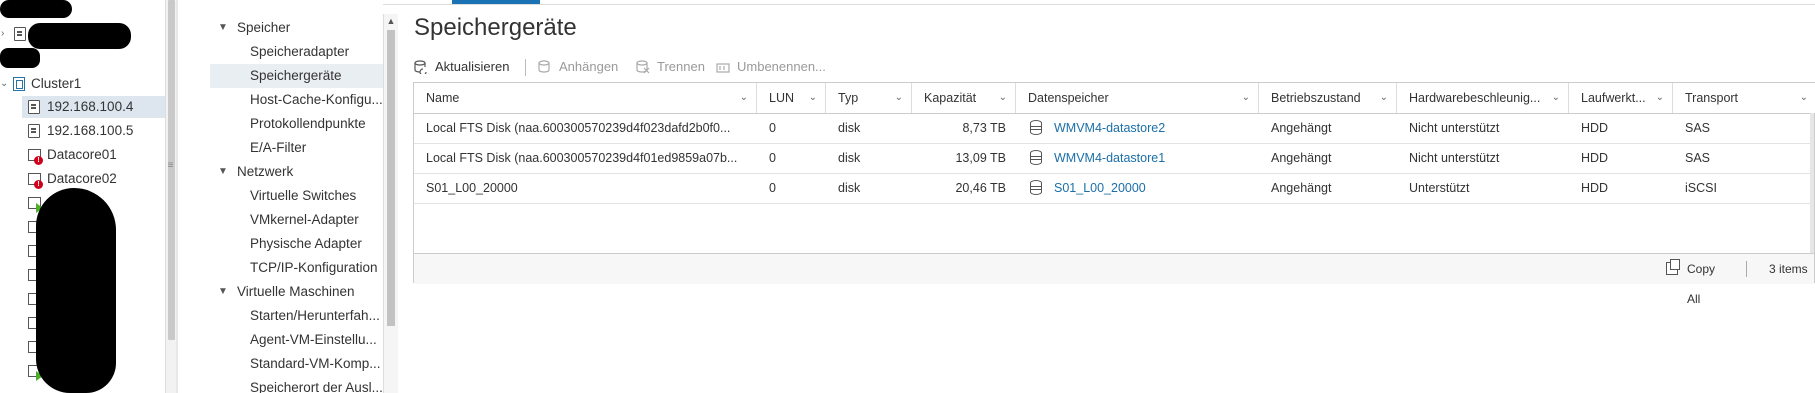 This screenshot has width=1815, height=393. Describe the element at coordinates (1439, 188) in the screenshot. I see `cell-hw-accel: Unterstützt` at that location.